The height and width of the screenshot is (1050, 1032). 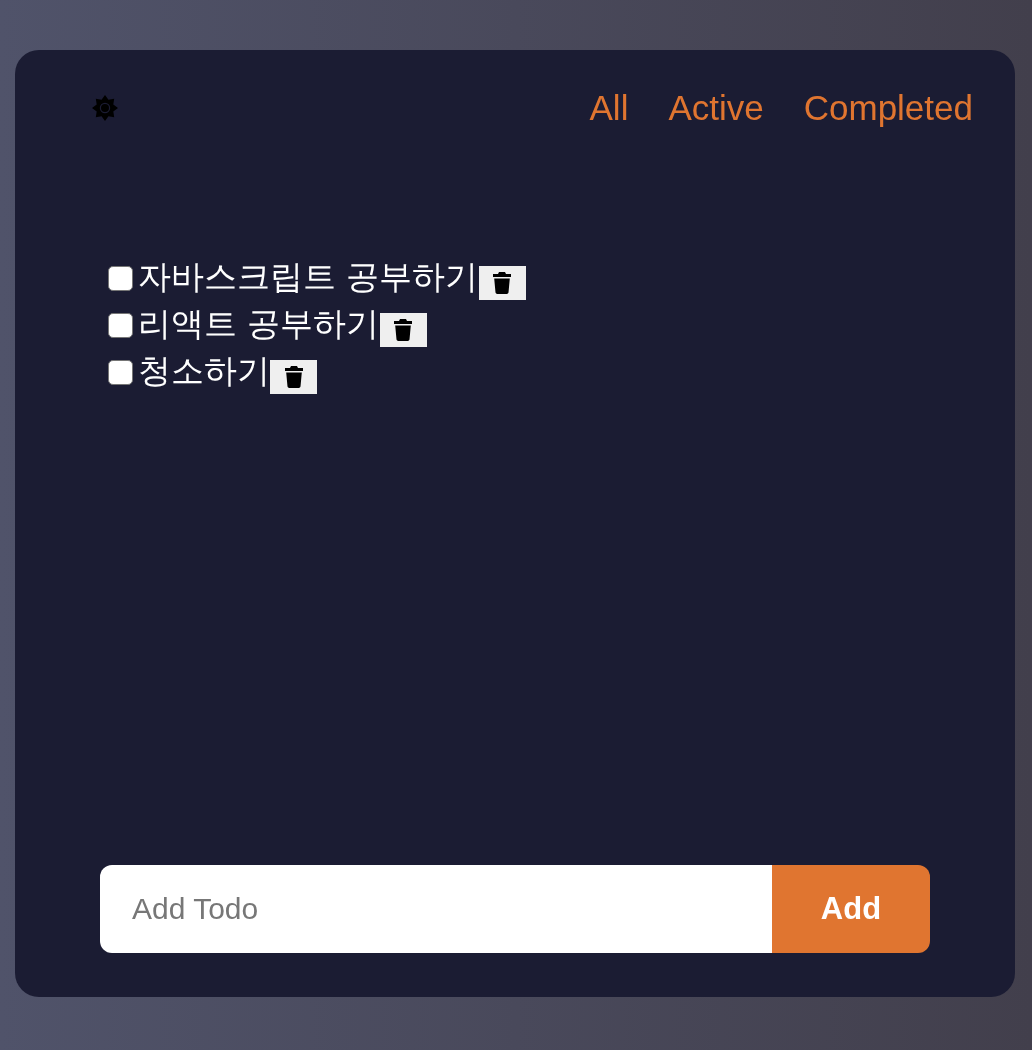 I want to click on filter-button: Completed, so click(x=888, y=108).